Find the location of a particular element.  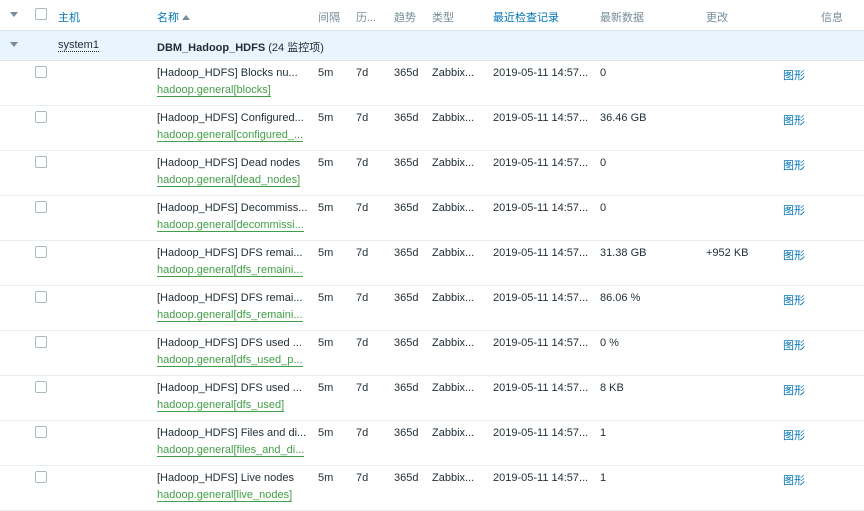

item-name: [Hadoop_HDFS] Live nodes is located at coordinates (225, 478).